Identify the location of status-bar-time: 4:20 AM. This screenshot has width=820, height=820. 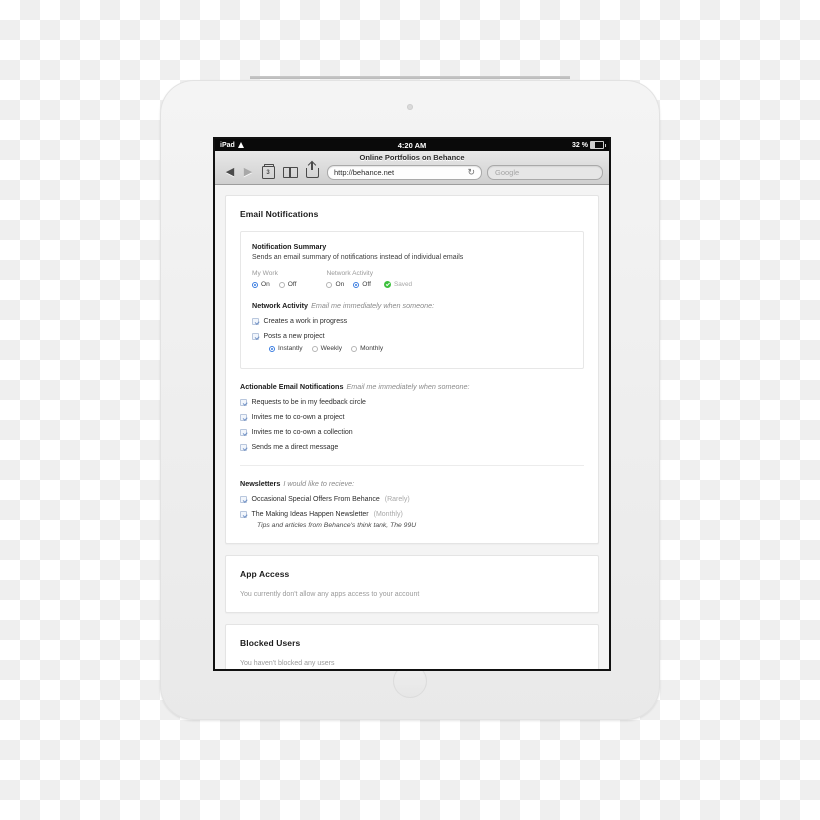
(412, 145).